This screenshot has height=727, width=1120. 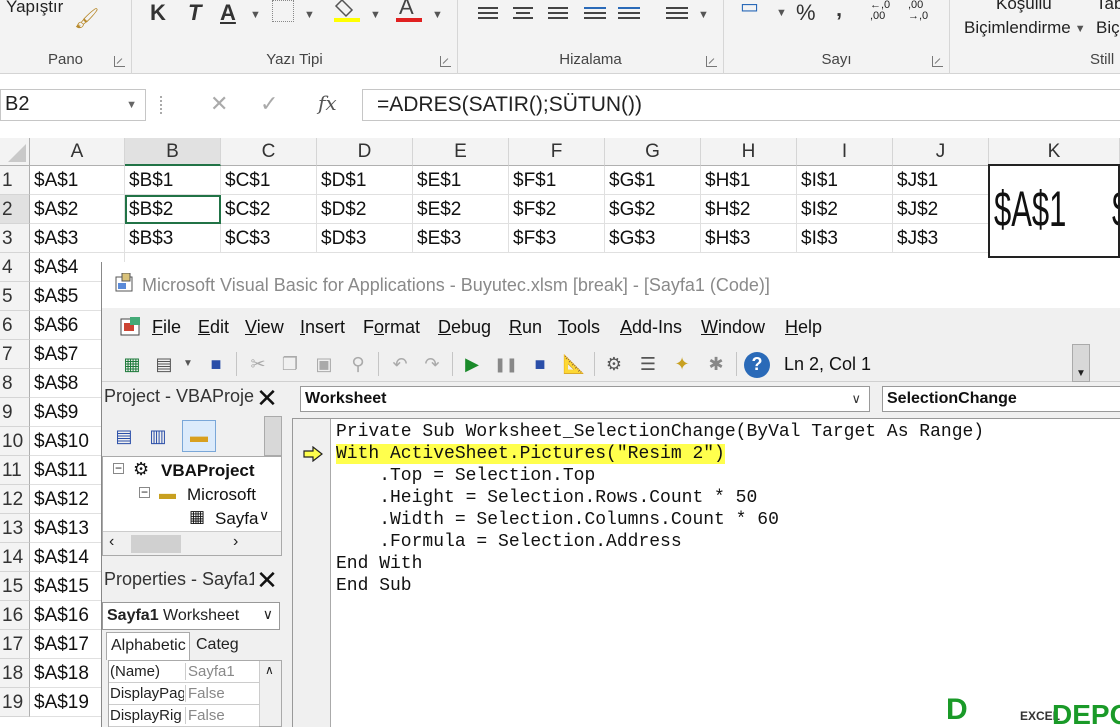 I want to click on reset-icon: ■, so click(x=540, y=364).